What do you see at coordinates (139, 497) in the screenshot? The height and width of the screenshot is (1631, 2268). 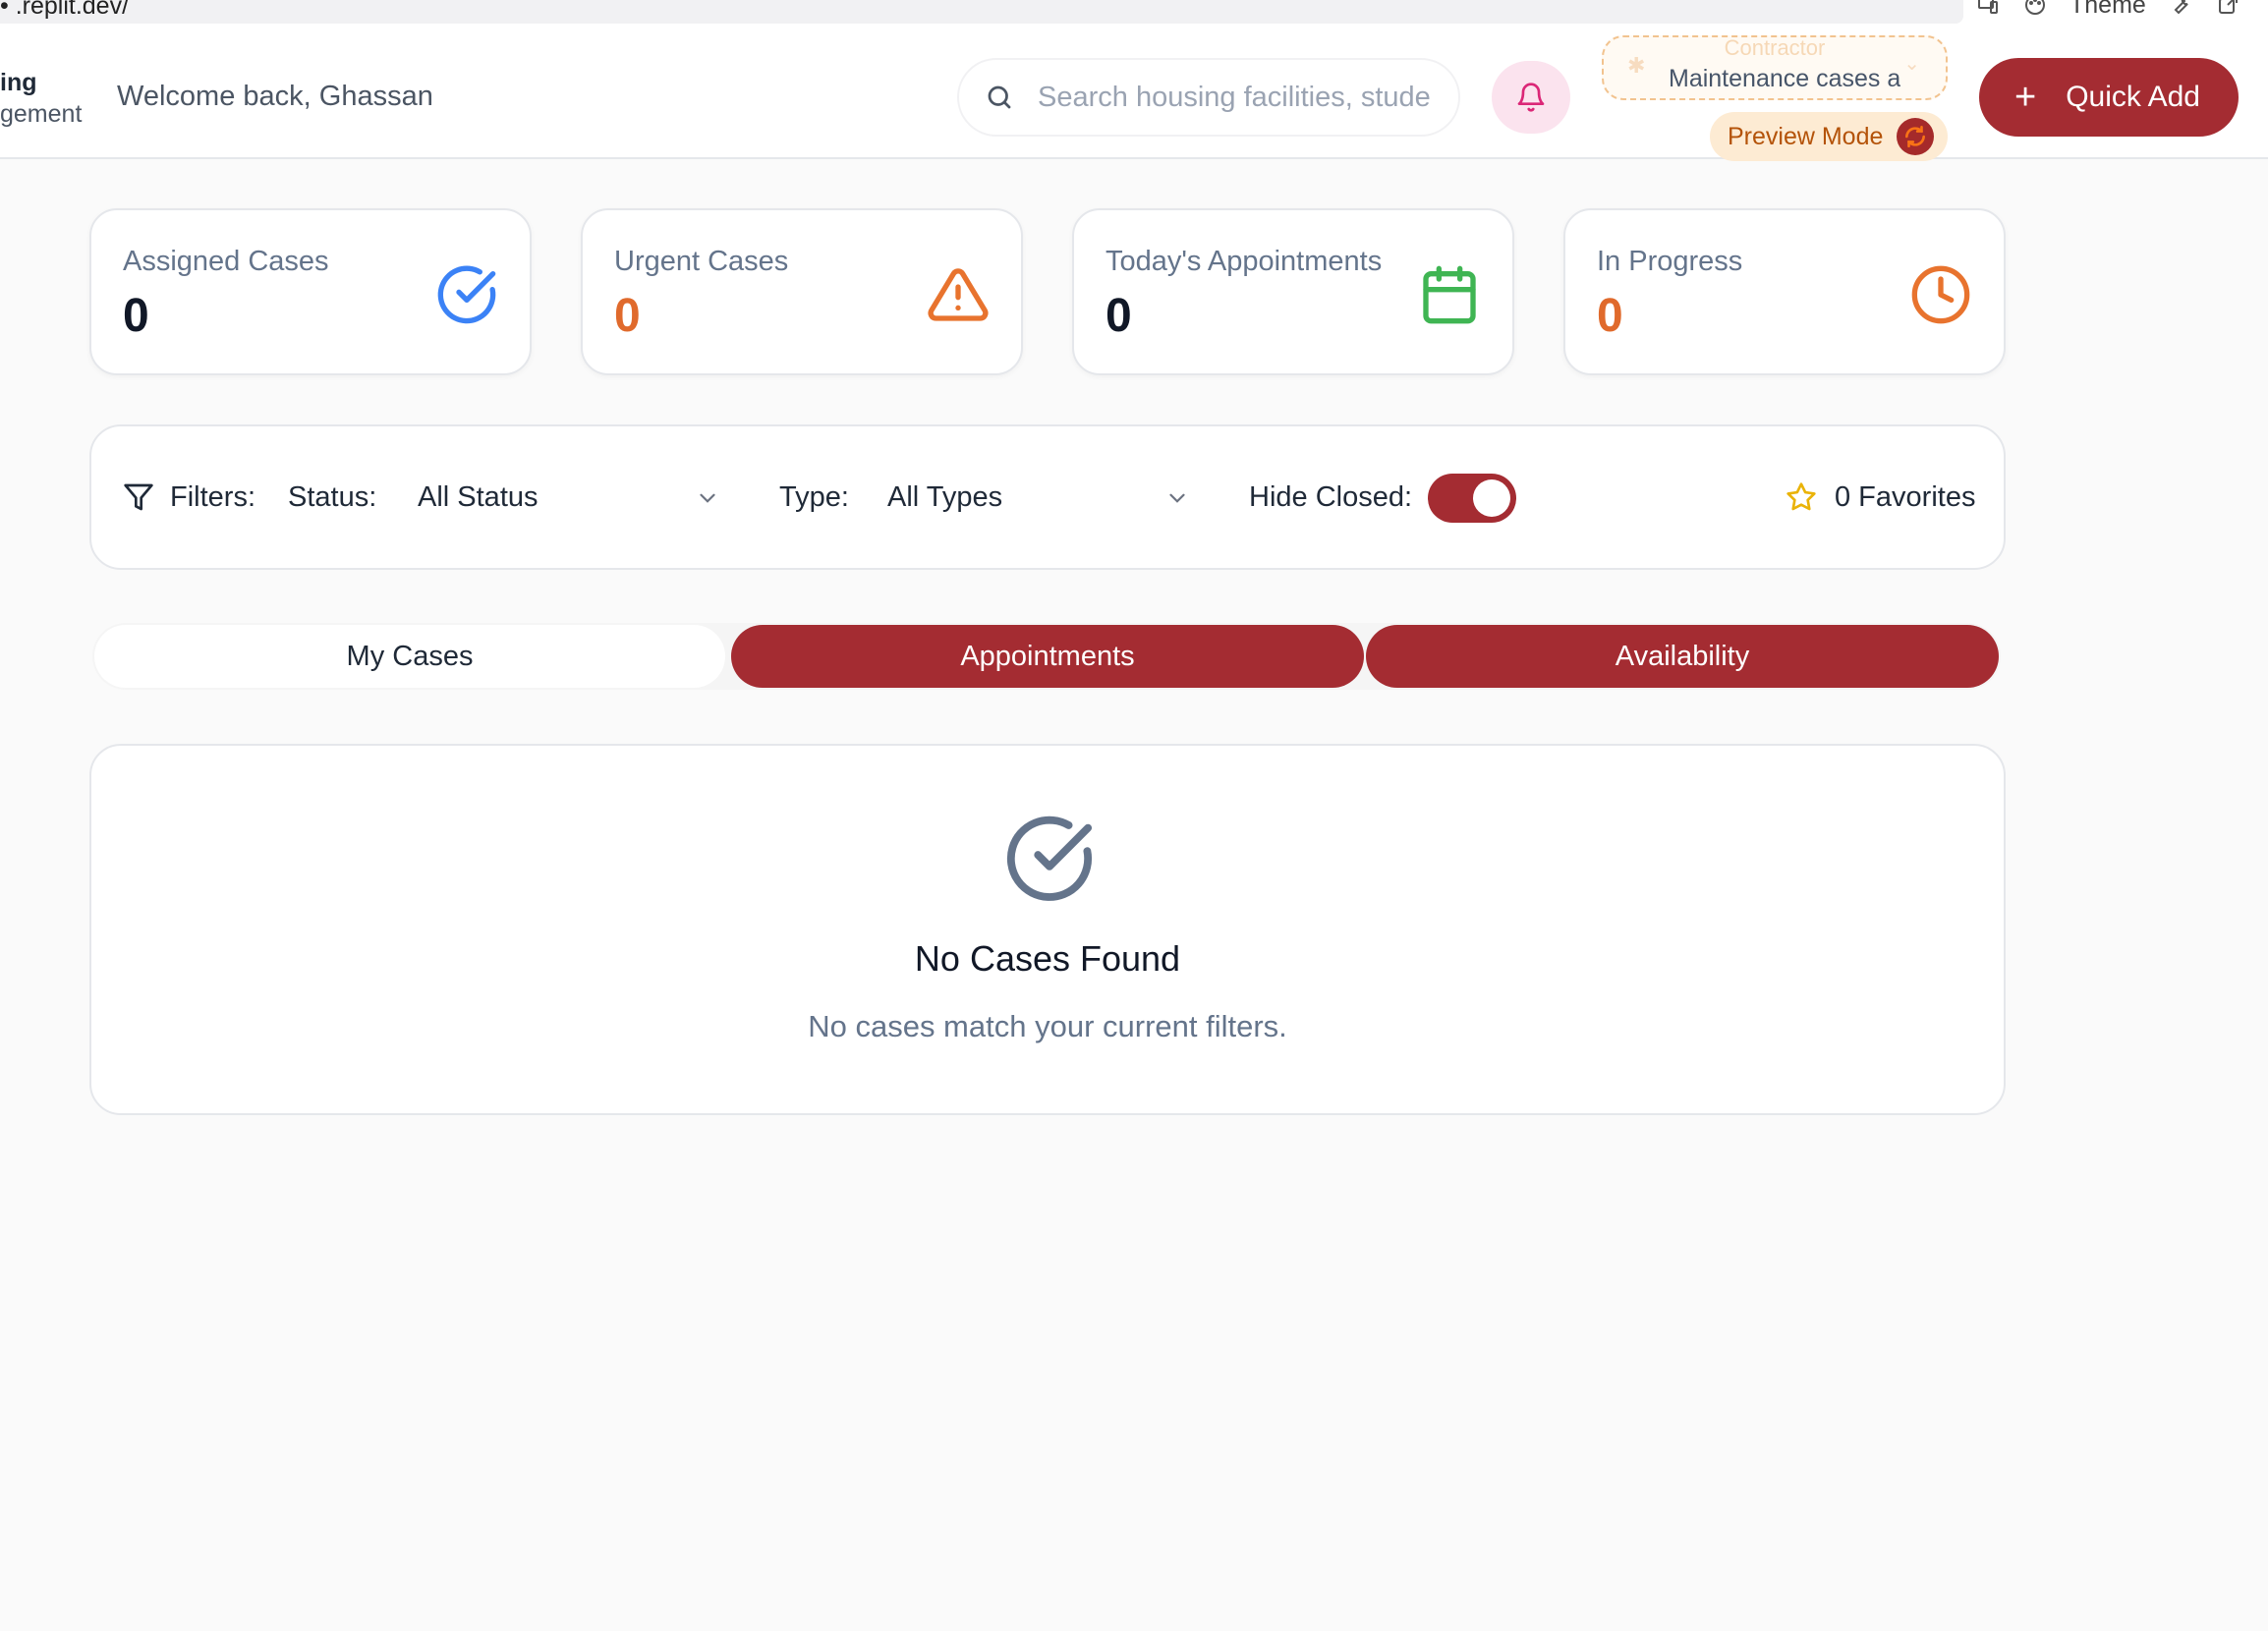 I see `filter-icon` at bounding box center [139, 497].